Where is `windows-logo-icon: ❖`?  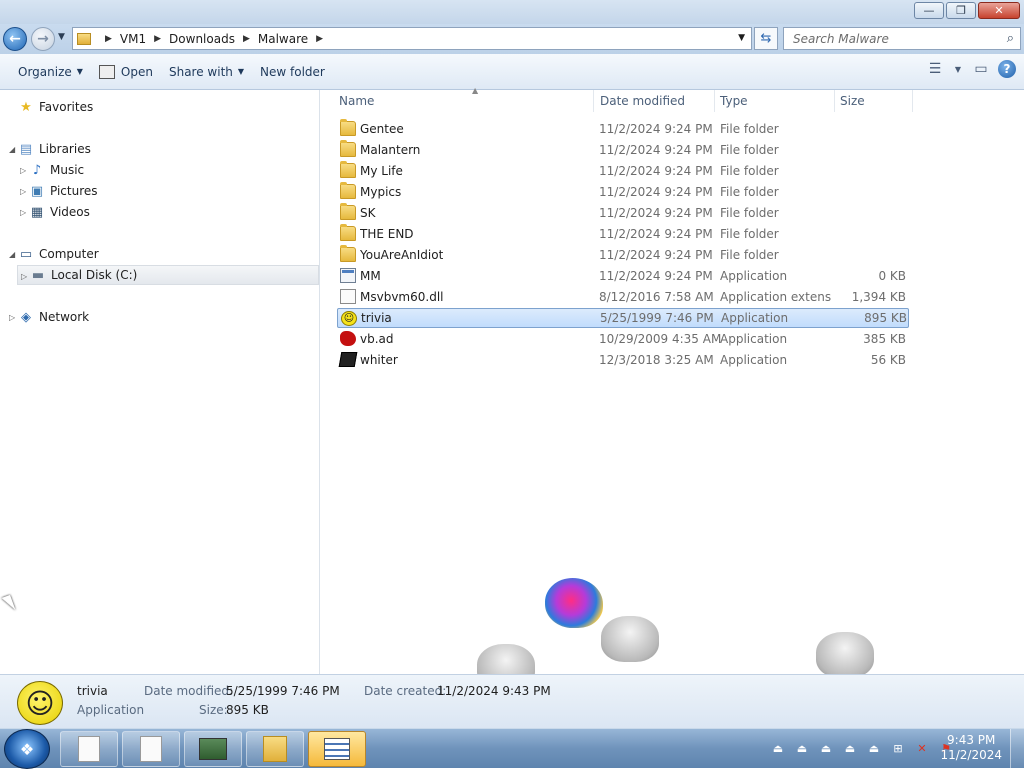
windows-logo-icon: ❖ is located at coordinates (27, 749).